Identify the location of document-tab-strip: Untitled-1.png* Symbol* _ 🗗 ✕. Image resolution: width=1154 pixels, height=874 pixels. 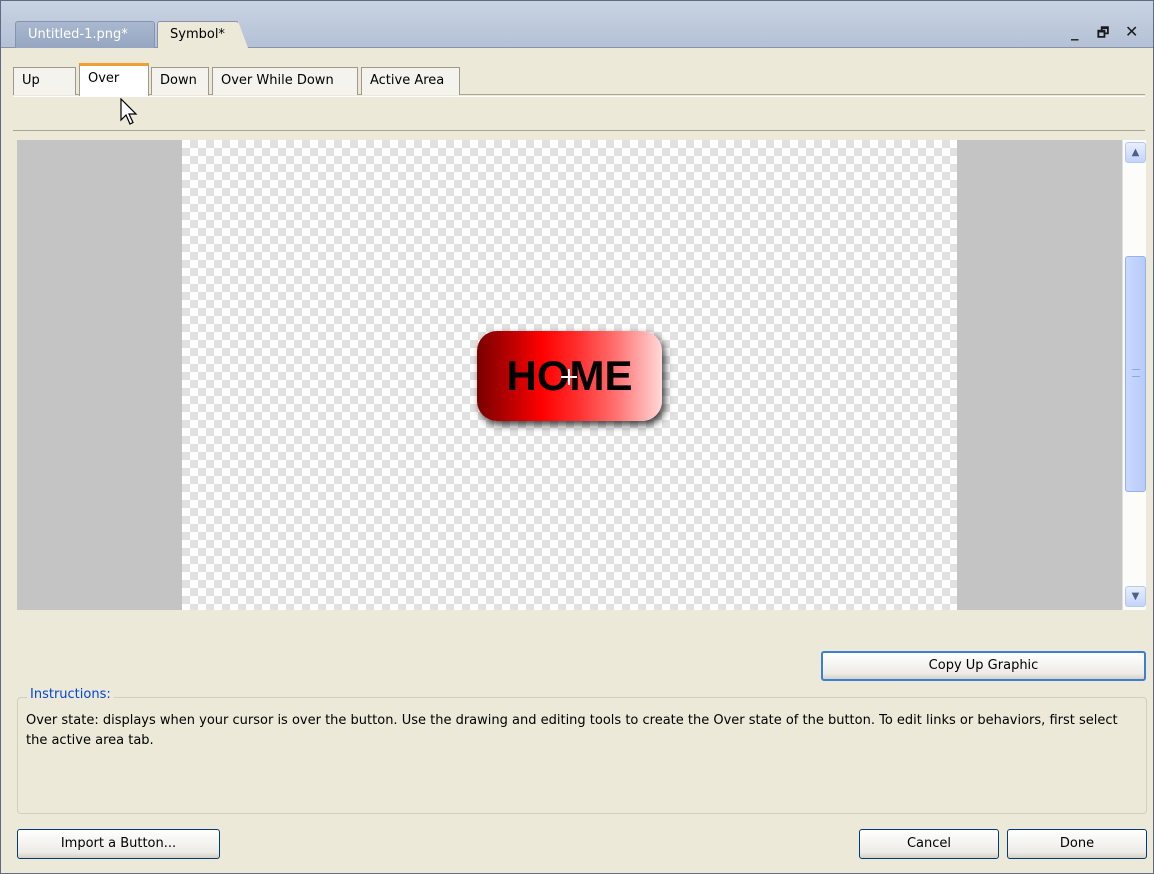
(577, 24).